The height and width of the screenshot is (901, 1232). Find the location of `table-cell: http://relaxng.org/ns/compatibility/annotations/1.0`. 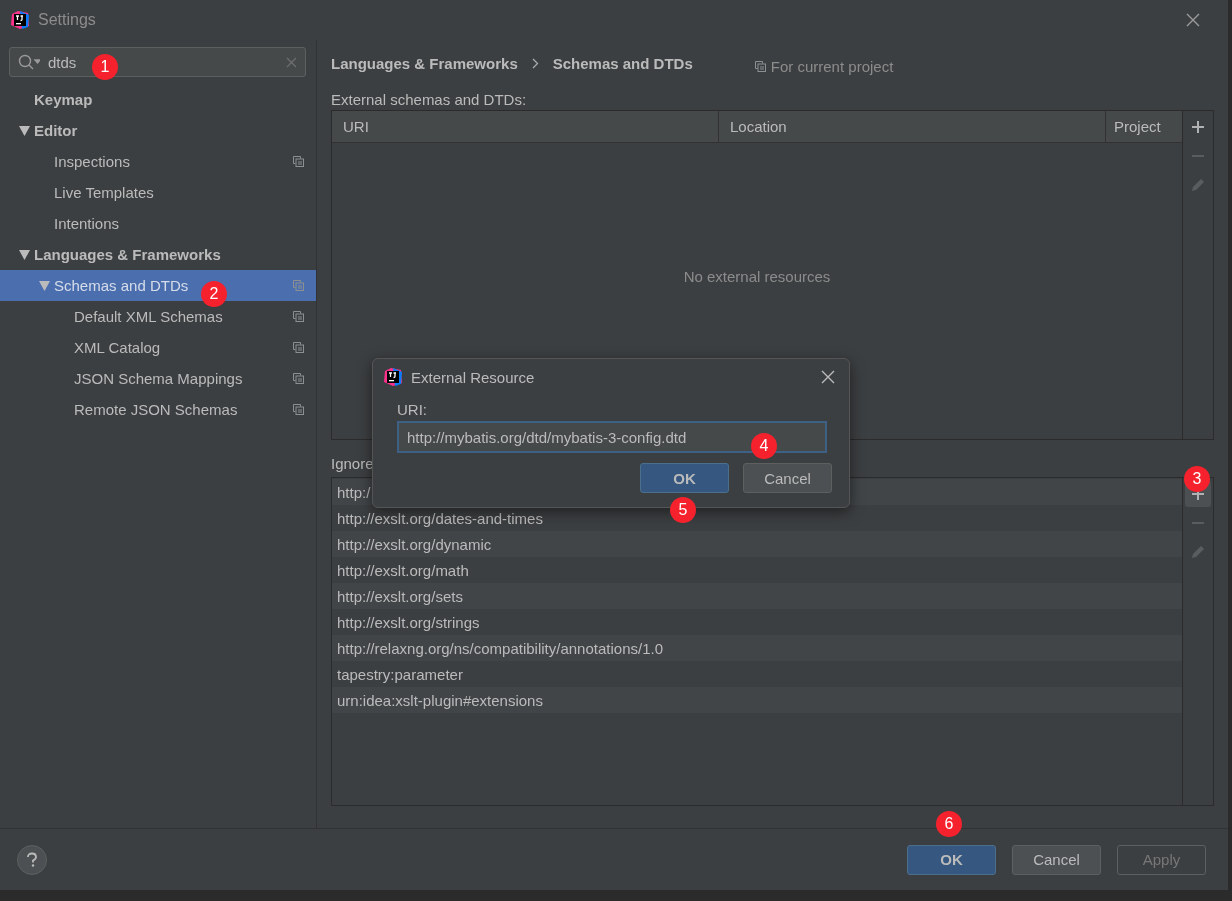

table-cell: http://relaxng.org/ns/compatibility/annotations/1.0 is located at coordinates (500, 648).